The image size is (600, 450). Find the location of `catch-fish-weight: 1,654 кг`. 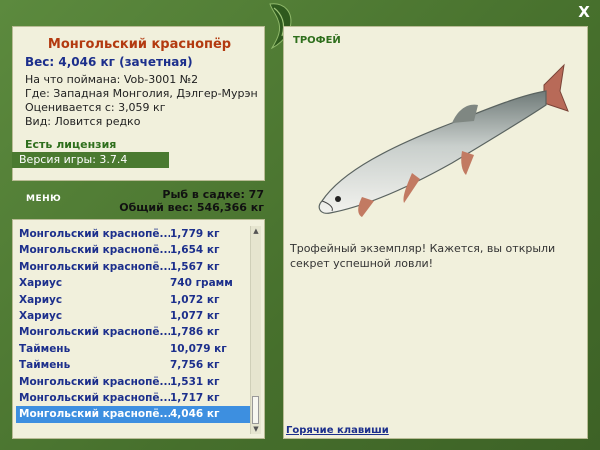

catch-fish-weight: 1,654 кг is located at coordinates (195, 250).